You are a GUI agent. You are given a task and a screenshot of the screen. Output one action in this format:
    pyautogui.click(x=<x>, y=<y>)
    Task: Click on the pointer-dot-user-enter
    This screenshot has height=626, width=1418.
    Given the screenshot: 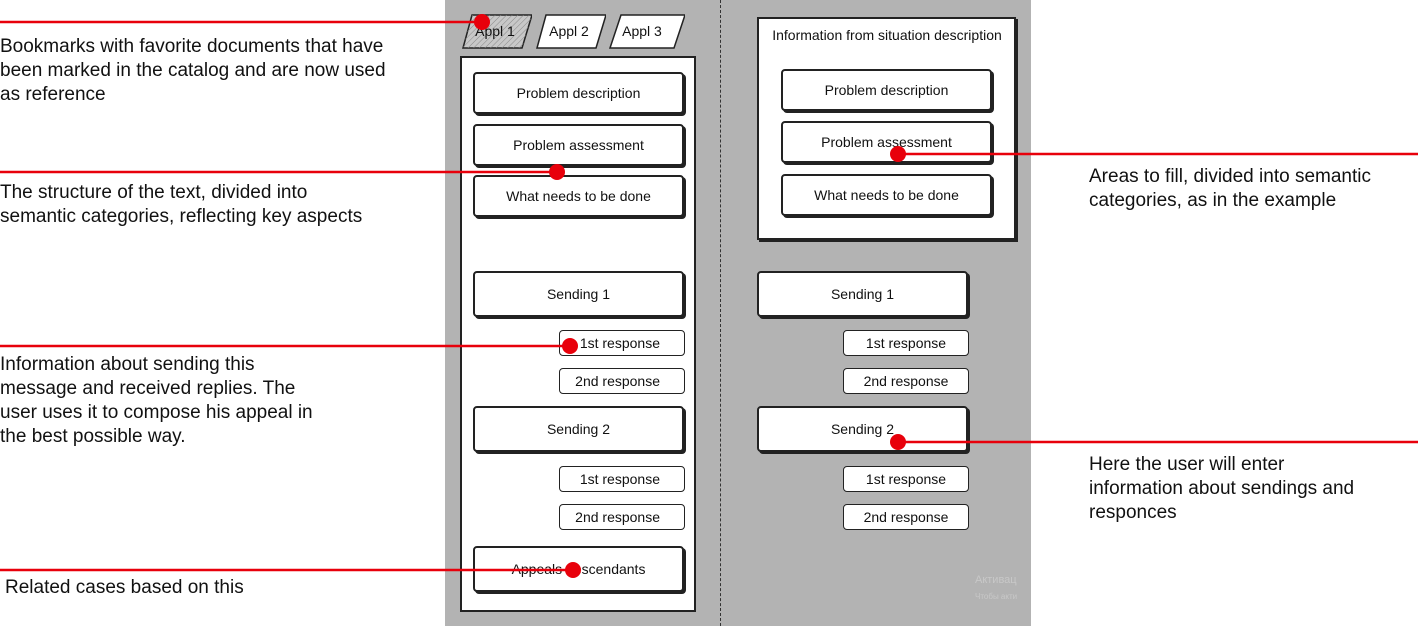 What is the action you would take?
    pyautogui.click(x=898, y=442)
    